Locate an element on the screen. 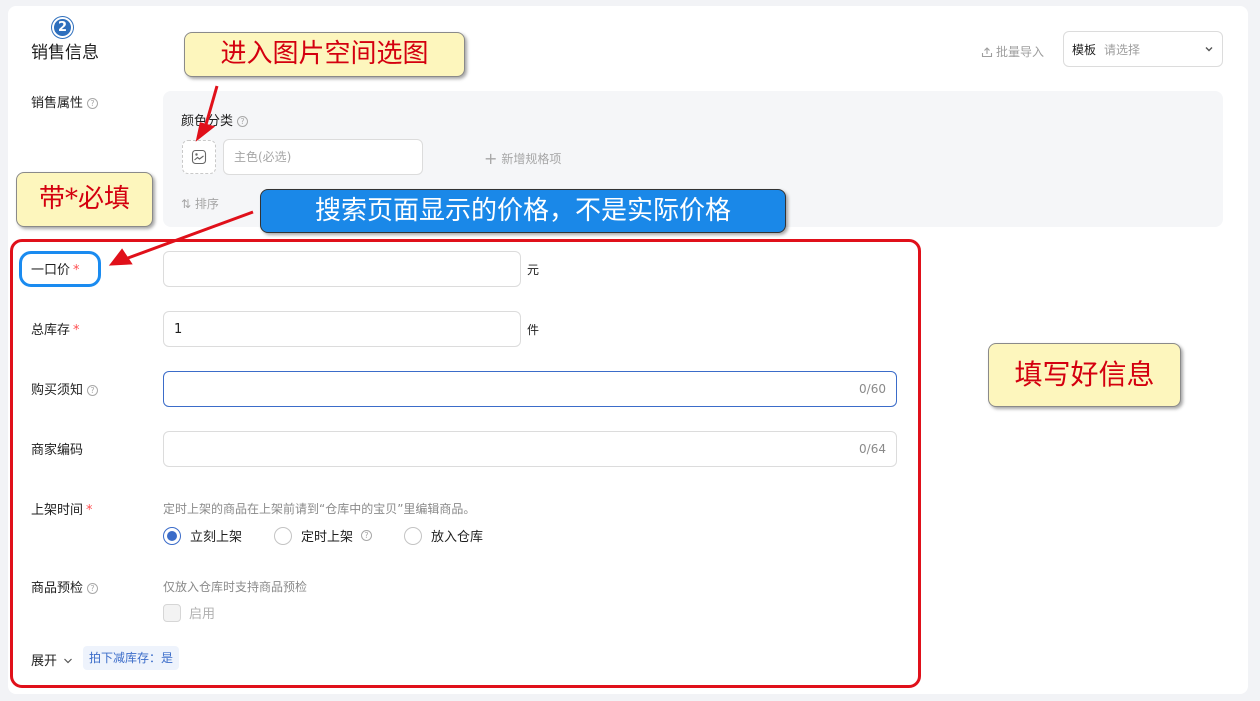  annotation-price-note: 搜索页面显示的价格，不是实际价格 is located at coordinates (523, 211).